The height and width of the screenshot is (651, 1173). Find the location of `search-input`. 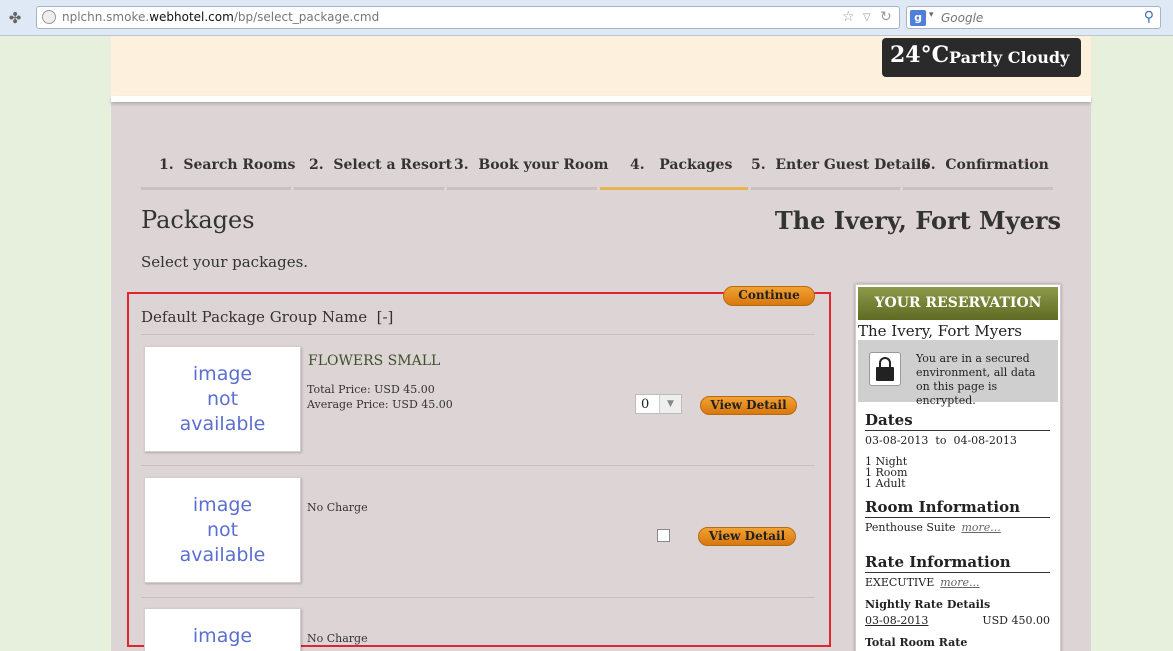

search-input is located at coordinates (1041, 17).